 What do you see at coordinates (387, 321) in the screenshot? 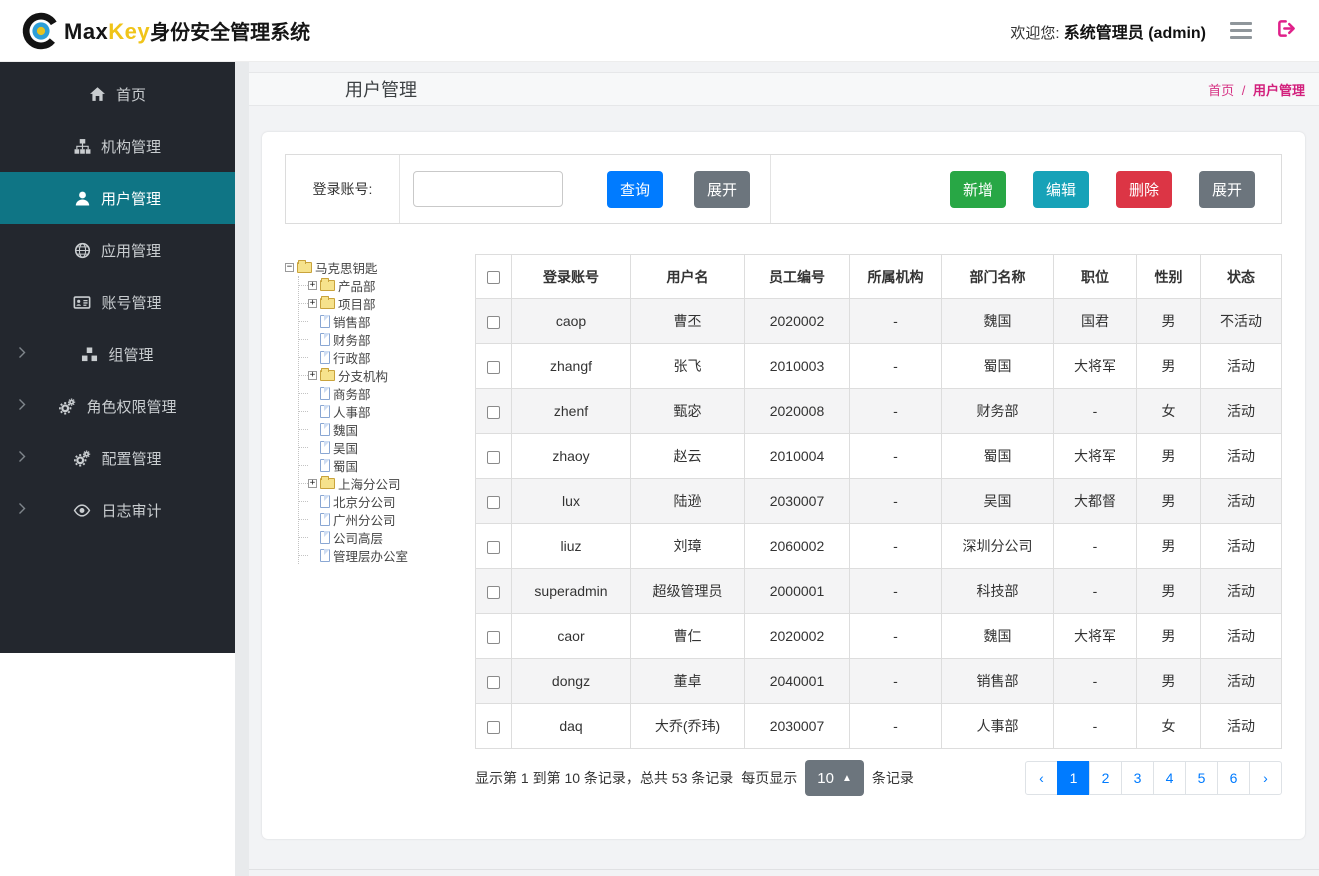
I see `tree-node: 销售部` at bounding box center [387, 321].